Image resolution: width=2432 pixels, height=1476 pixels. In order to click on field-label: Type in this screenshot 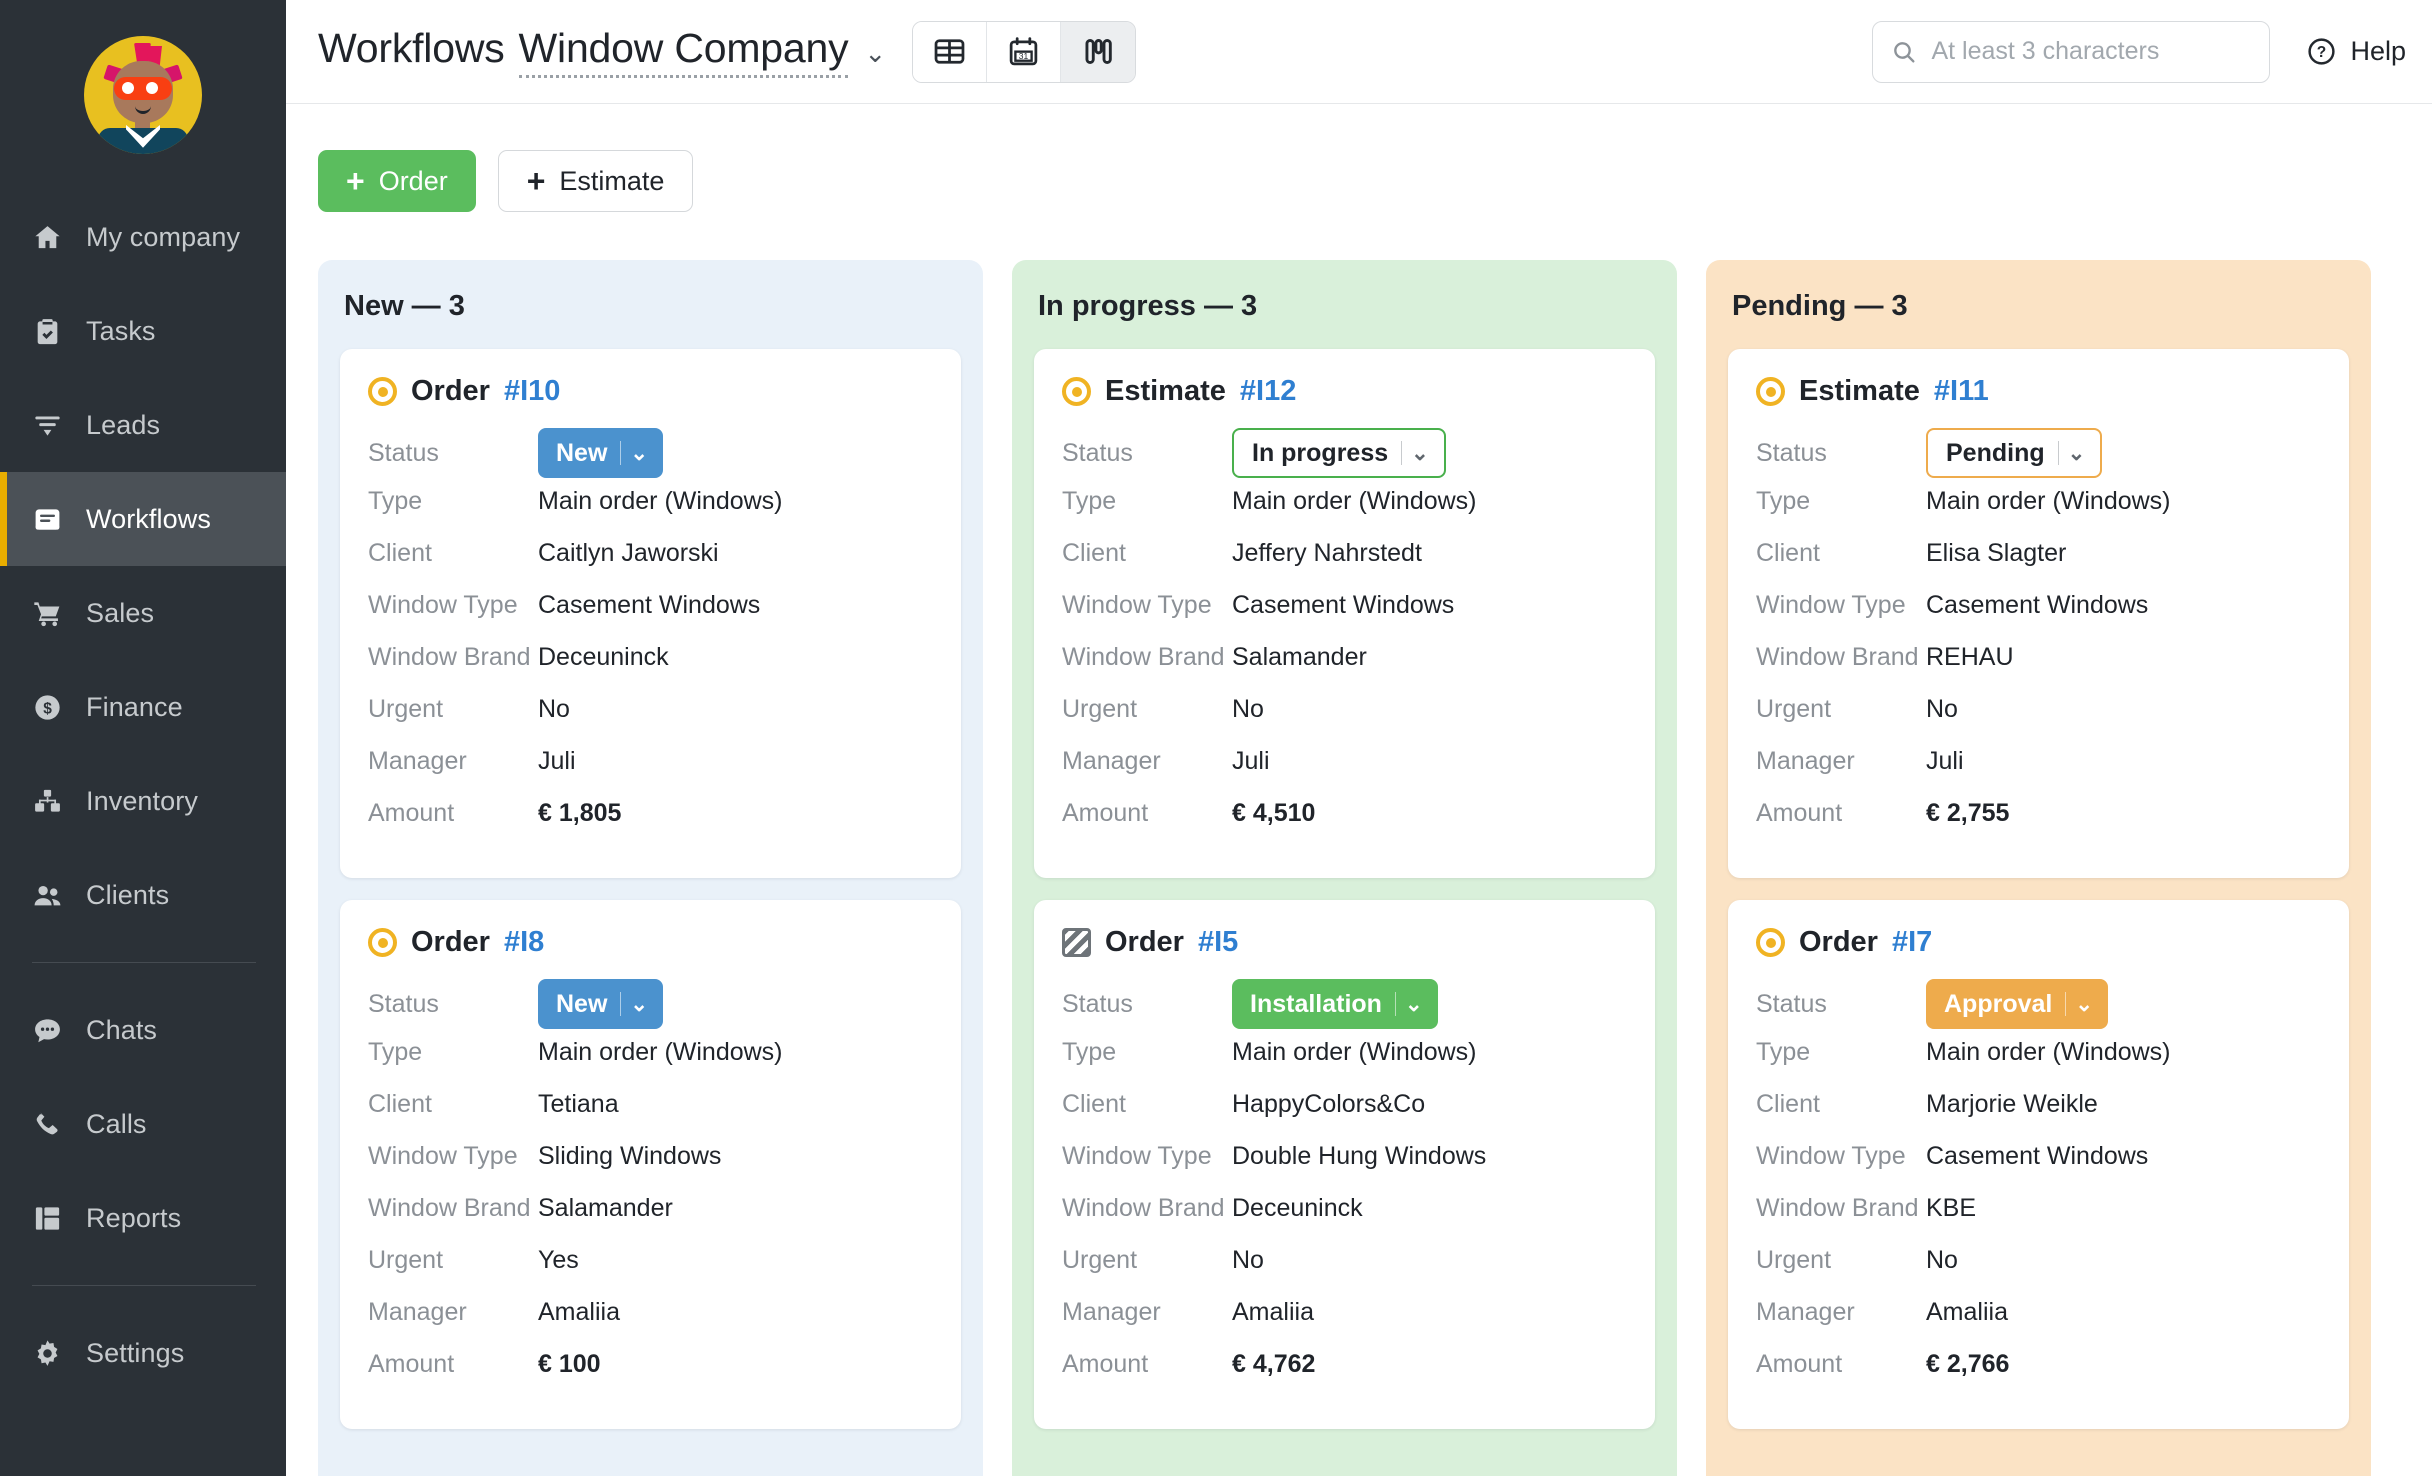, I will do `click(1783, 501)`.